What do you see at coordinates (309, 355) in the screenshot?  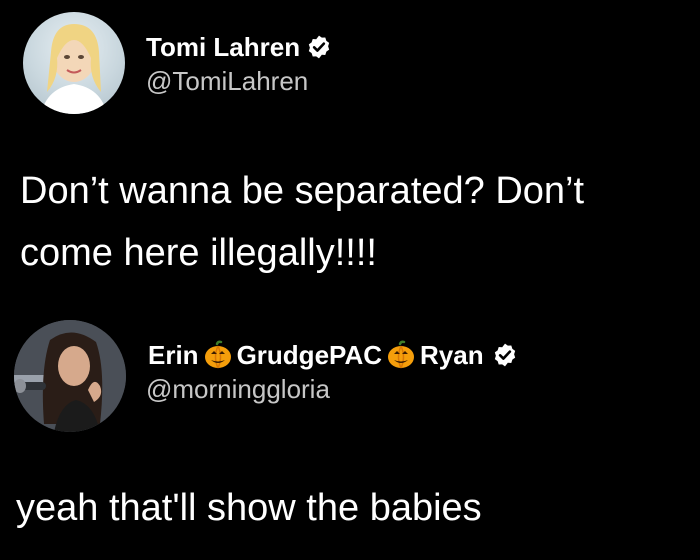 I see `display-name-part: GrudgePAC` at bounding box center [309, 355].